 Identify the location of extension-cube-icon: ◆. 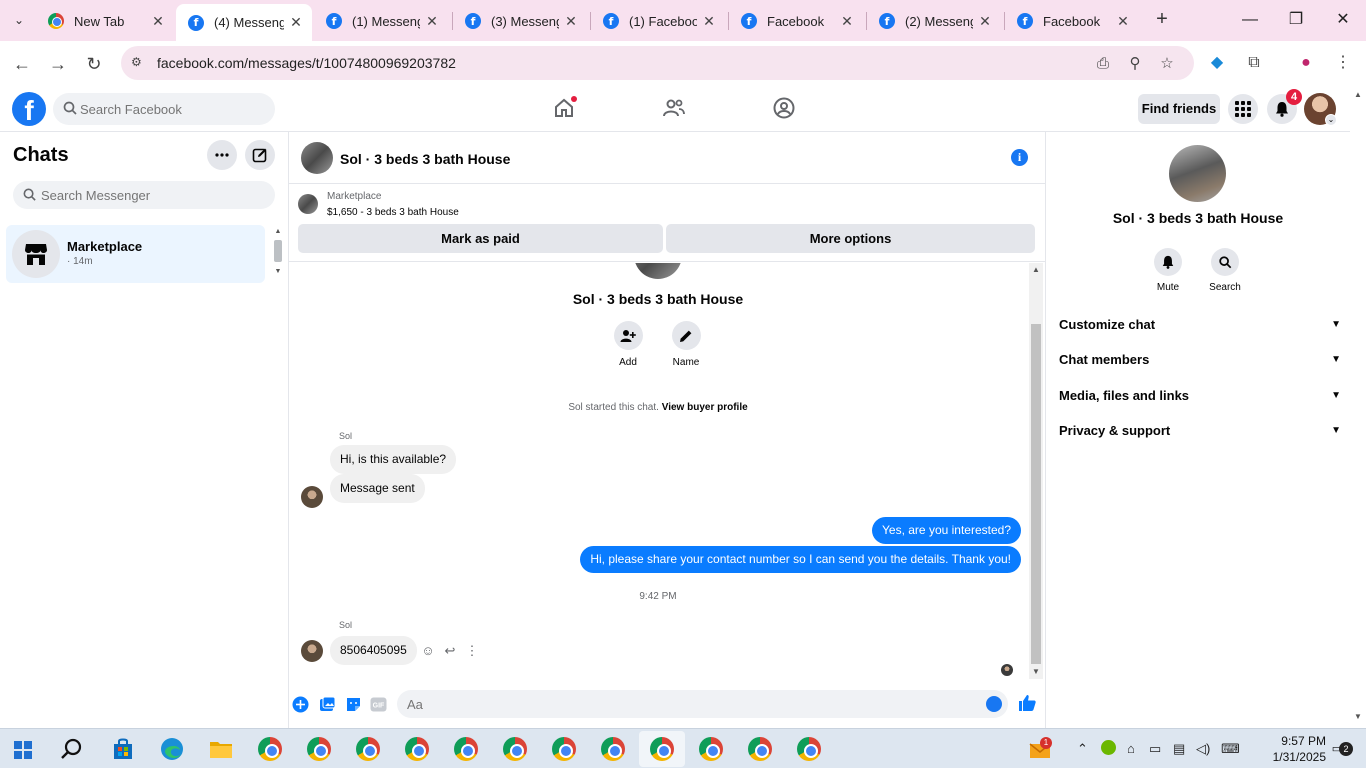
(1217, 63).